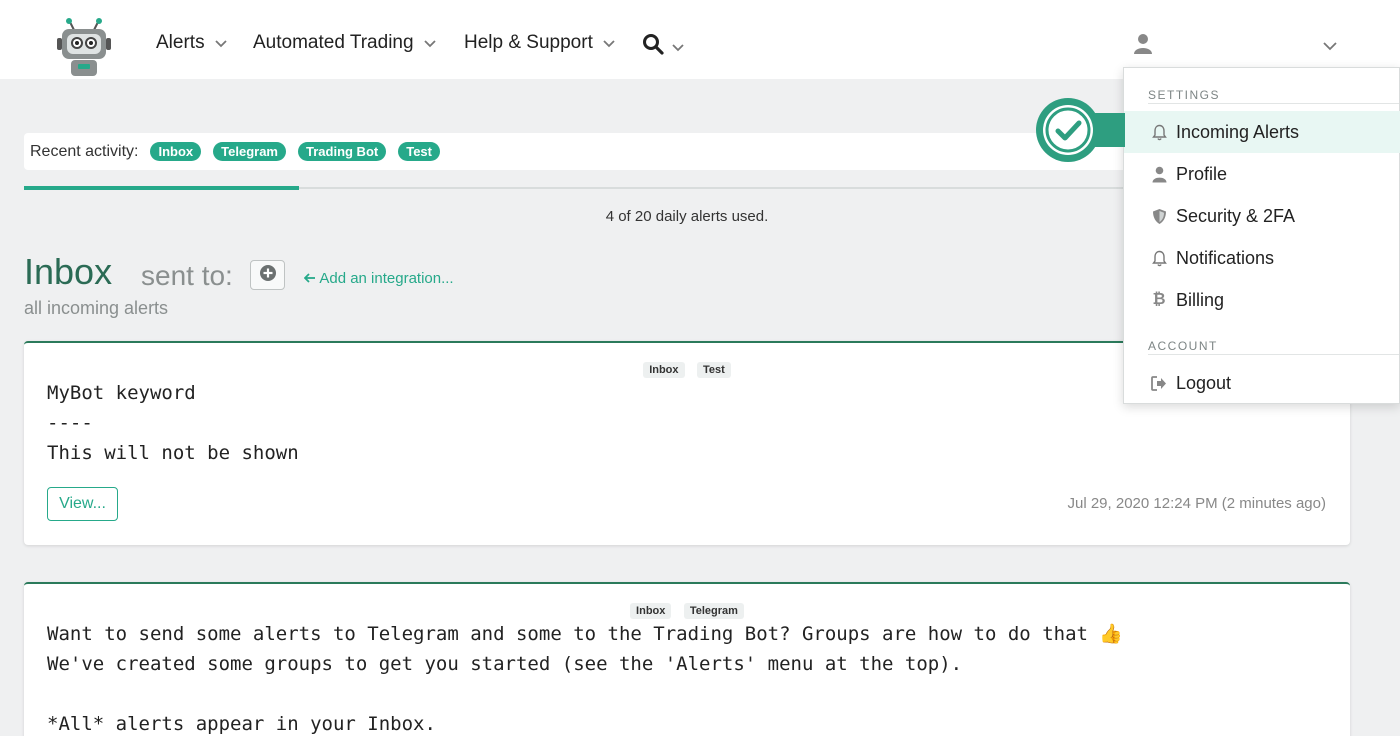  I want to click on alert-line: ----, so click(70, 423).